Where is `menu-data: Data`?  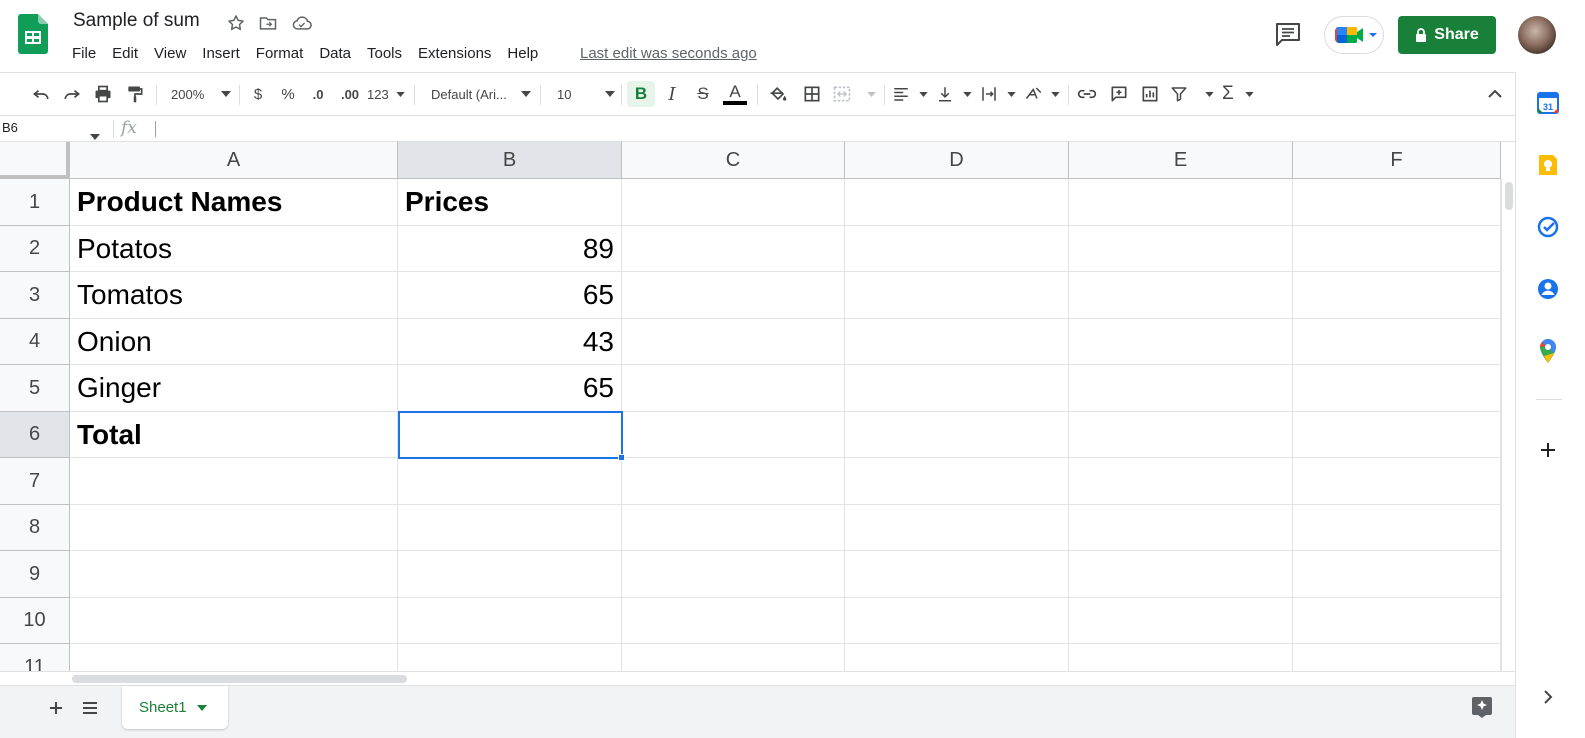 menu-data: Data is located at coordinates (335, 54).